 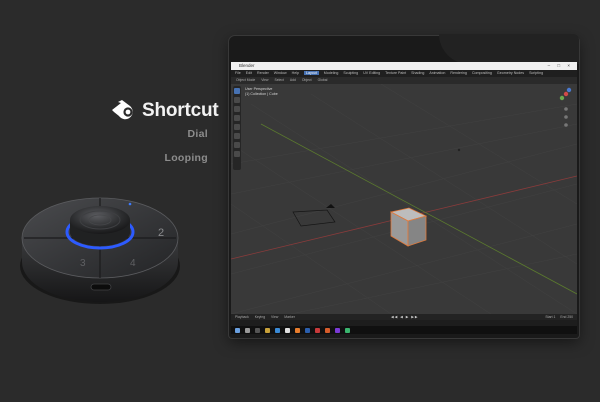 What do you see at coordinates (277, 330) in the screenshot?
I see `browser-icon` at bounding box center [277, 330].